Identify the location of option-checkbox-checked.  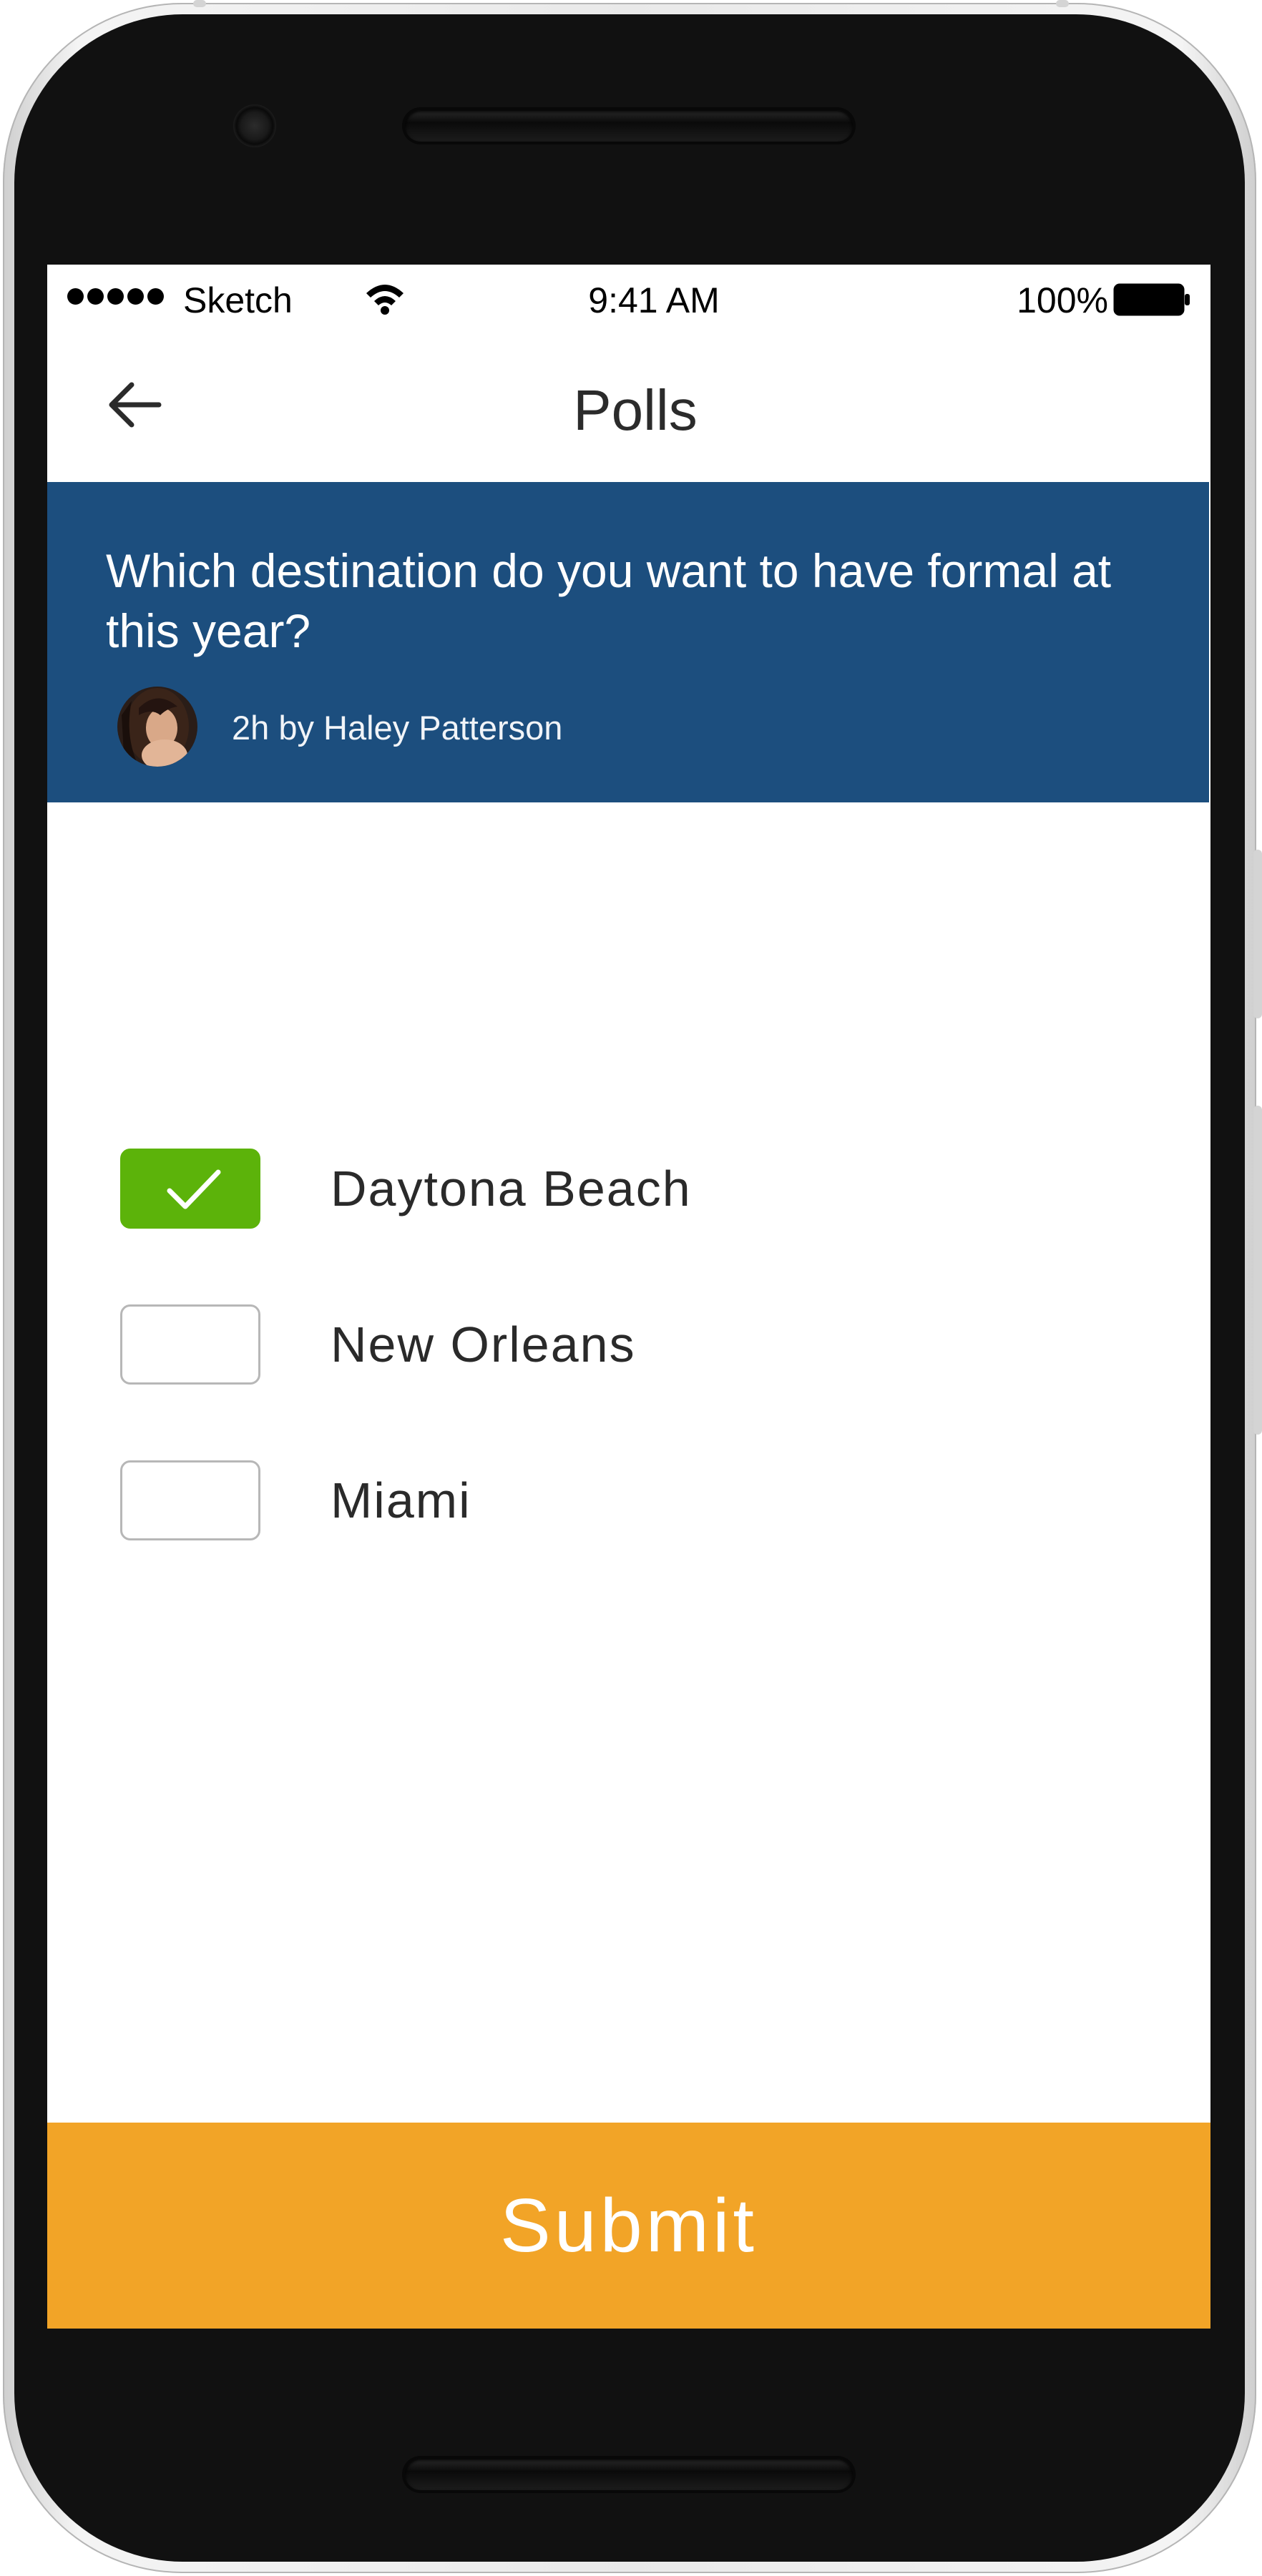
(190, 1189).